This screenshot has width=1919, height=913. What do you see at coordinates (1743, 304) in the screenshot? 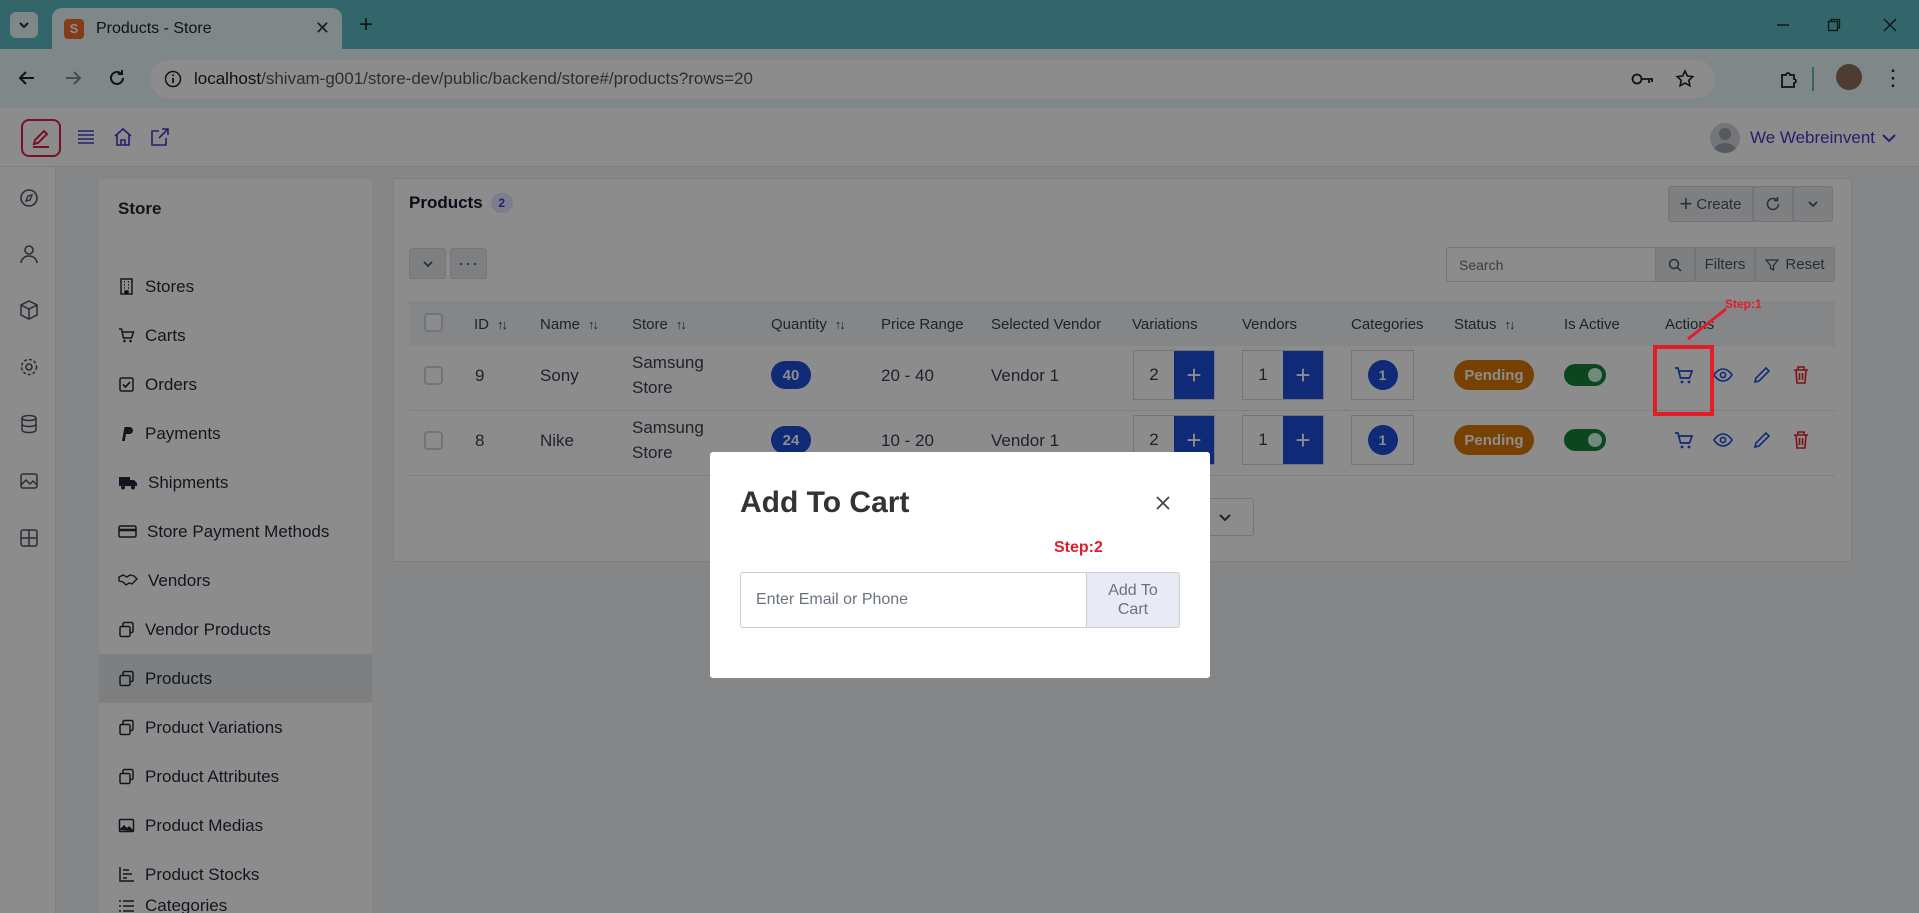
I see `step1-label: Step:1` at bounding box center [1743, 304].